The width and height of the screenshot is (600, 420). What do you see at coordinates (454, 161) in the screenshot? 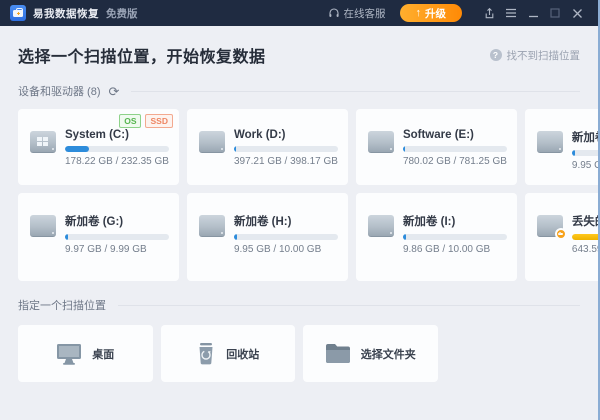
I see `drive-size: 780.02 GB / 781.25 GB` at bounding box center [454, 161].